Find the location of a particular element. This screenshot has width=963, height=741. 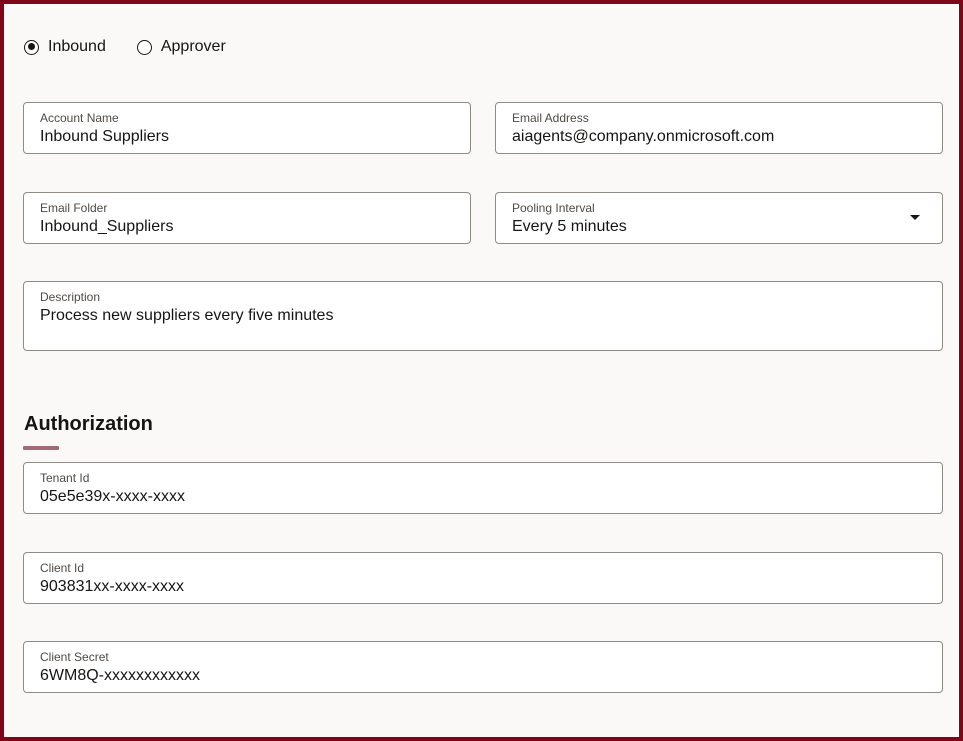

section-heading-authorization: Authorization is located at coordinates (88, 424).